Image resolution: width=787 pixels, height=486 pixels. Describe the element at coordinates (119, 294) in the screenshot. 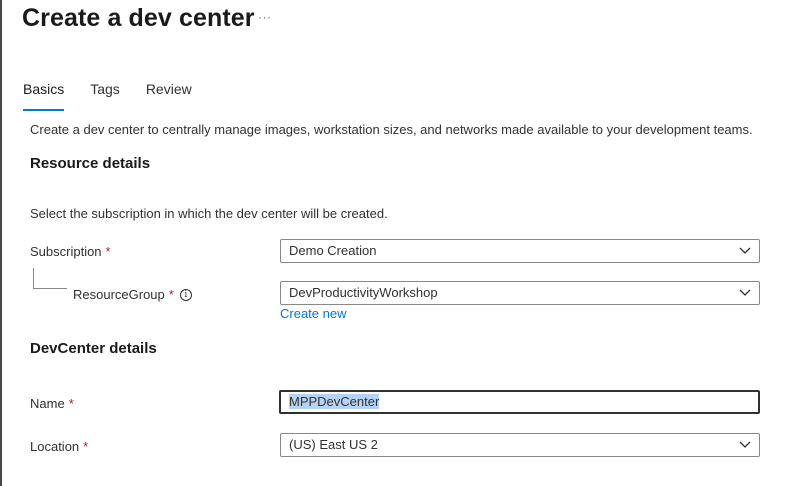

I see `resource-group-label-text: ResourceGroup` at that location.